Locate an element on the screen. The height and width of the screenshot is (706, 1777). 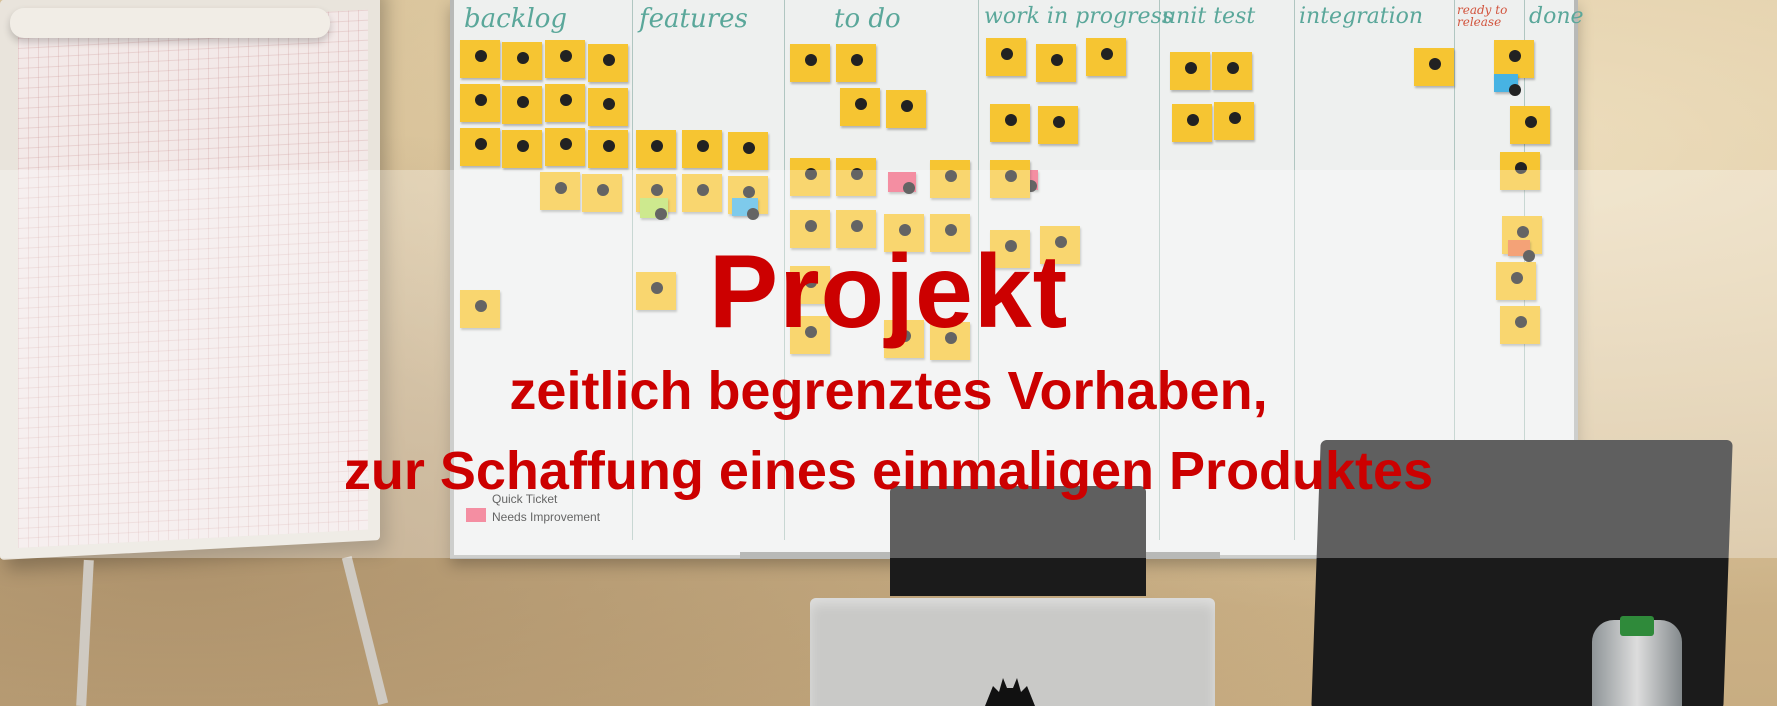
column-heading: done is located at coordinates (1556, 16).